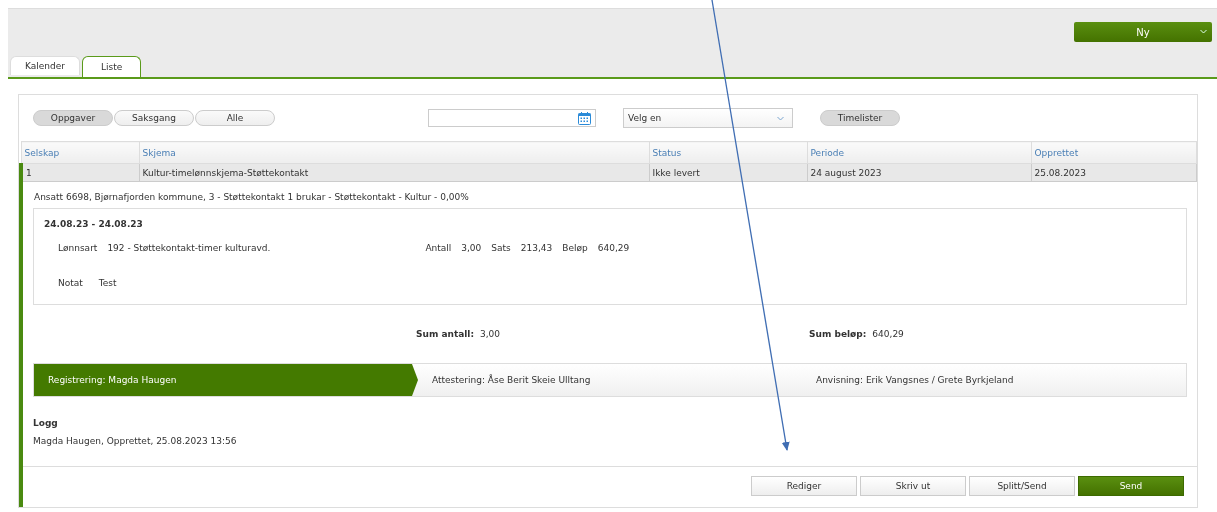 The width and height of the screenshot is (1217, 512). Describe the element at coordinates (490, 334) in the screenshot. I see `sum-value: 3,00` at that location.